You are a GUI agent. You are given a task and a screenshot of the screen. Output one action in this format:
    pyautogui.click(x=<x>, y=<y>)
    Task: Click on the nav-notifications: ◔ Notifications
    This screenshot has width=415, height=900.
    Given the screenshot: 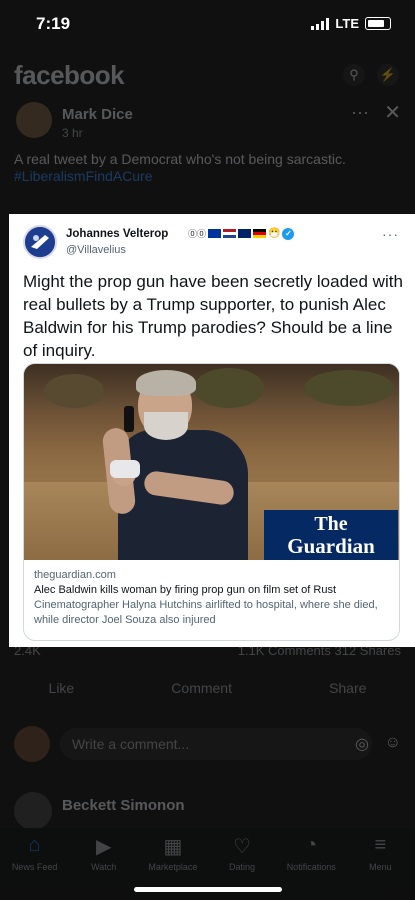 What is the action you would take?
    pyautogui.click(x=311, y=864)
    